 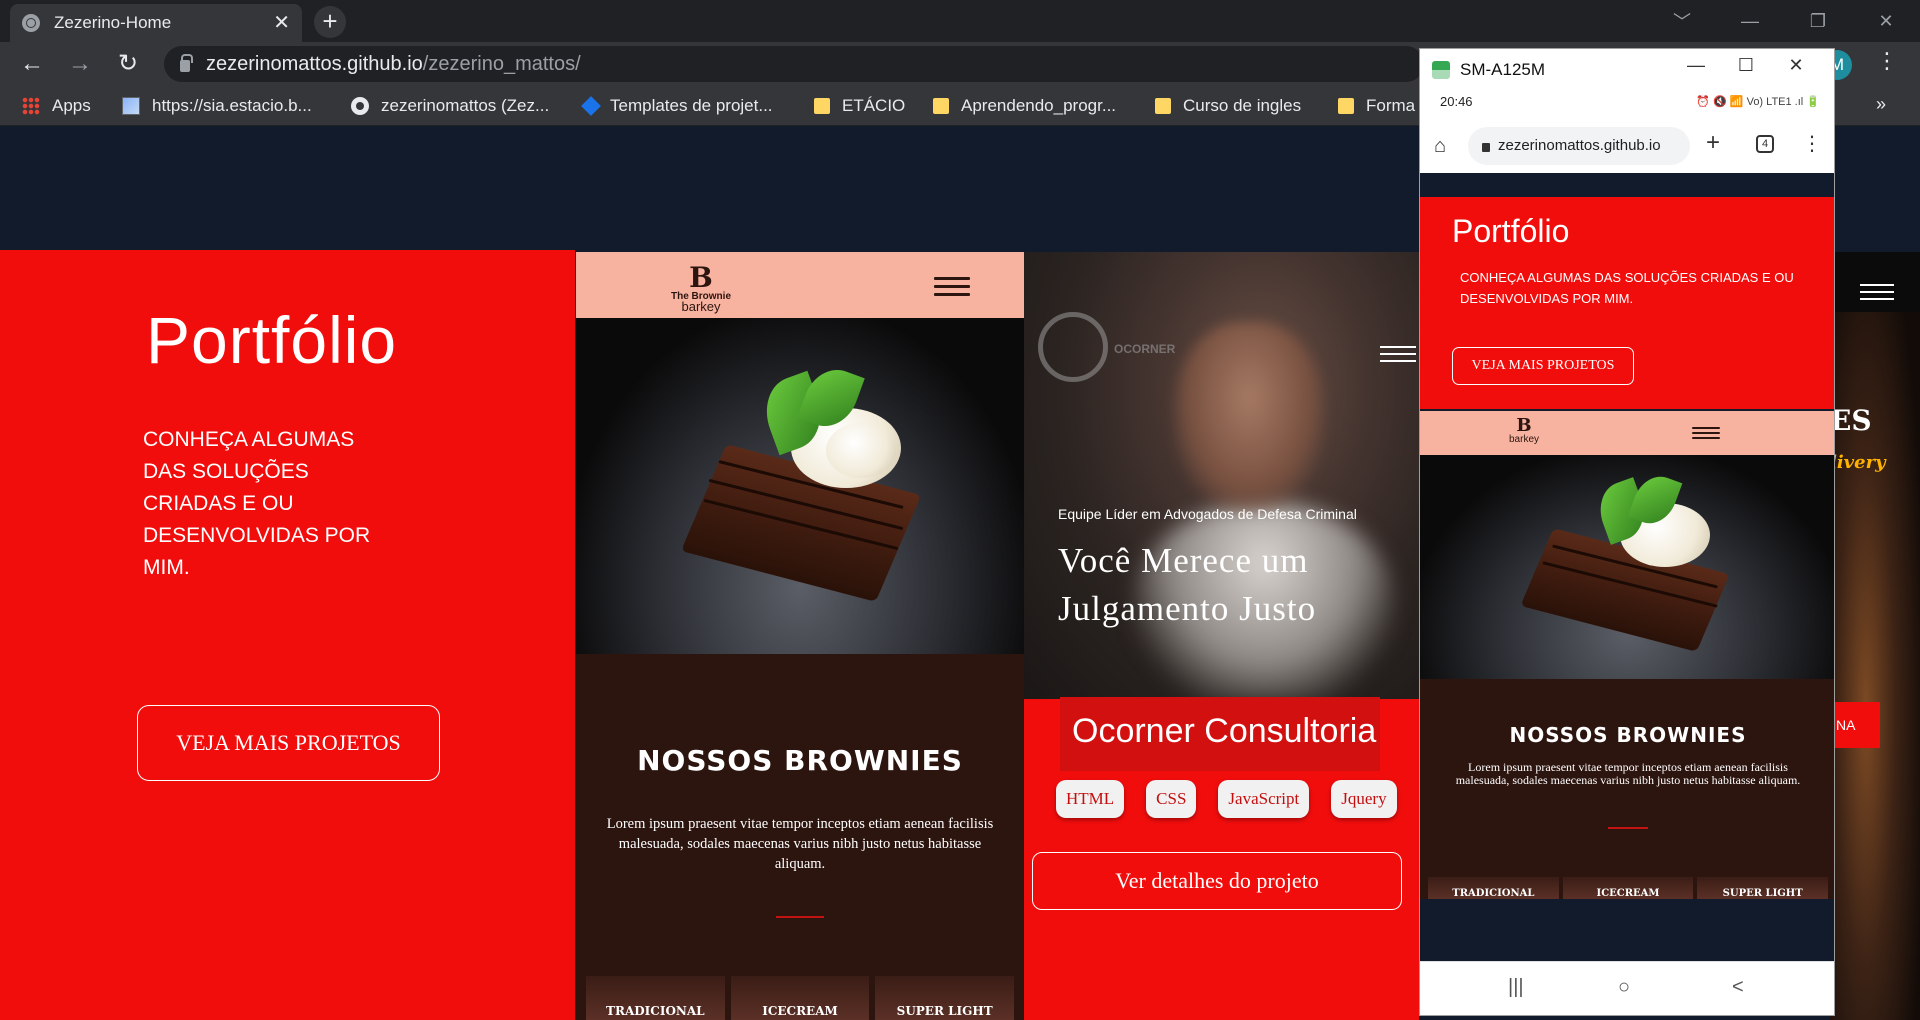 What do you see at coordinates (1511, 231) in the screenshot?
I see `phone-portfolio-title: Portfólio` at bounding box center [1511, 231].